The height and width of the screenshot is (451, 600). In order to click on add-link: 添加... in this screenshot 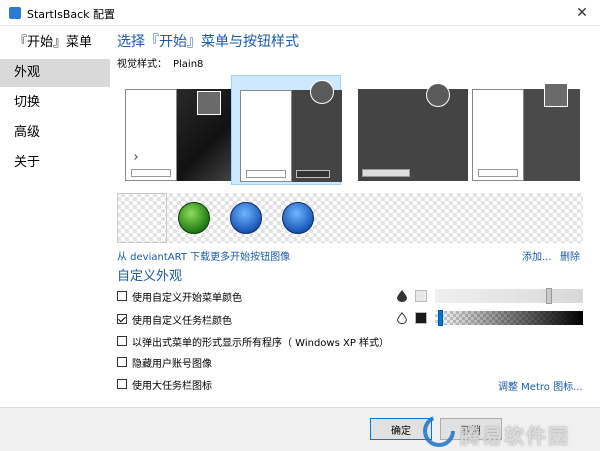, I will do `click(537, 255)`.